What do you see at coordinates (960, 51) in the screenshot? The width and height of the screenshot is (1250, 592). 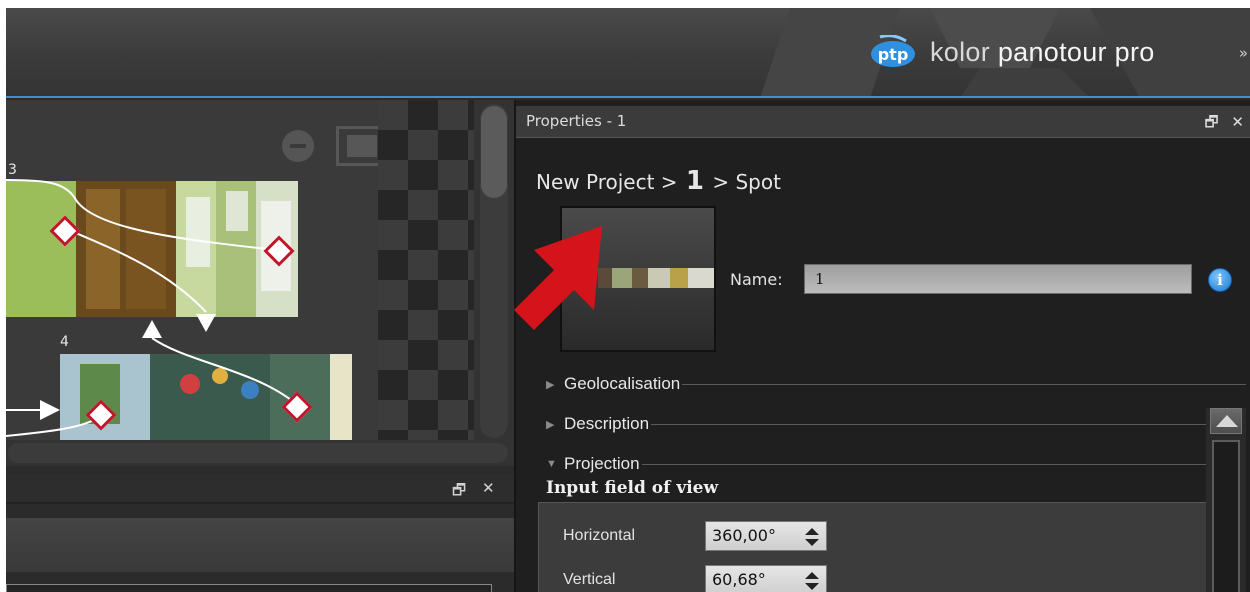 I see `brand-prefix: kolor` at bounding box center [960, 51].